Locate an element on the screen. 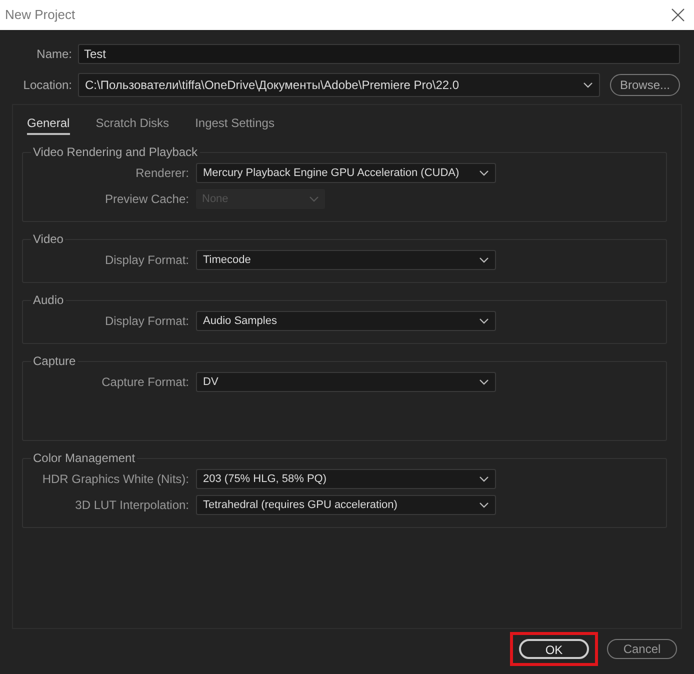 This screenshot has height=674, width=694. close-icon is located at coordinates (678, 15).